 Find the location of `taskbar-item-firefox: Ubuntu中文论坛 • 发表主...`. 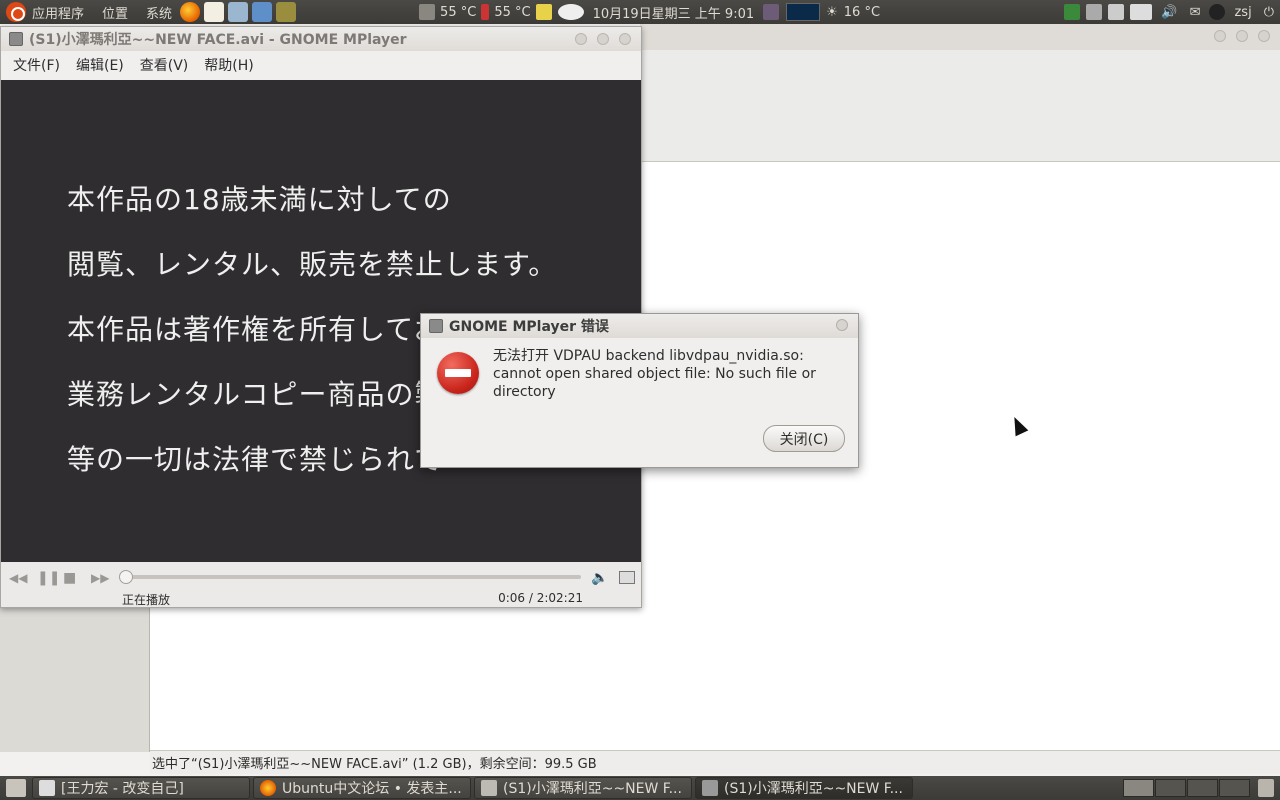

taskbar-item-firefox: Ubuntu中文论坛 • 发表主... is located at coordinates (362, 788).